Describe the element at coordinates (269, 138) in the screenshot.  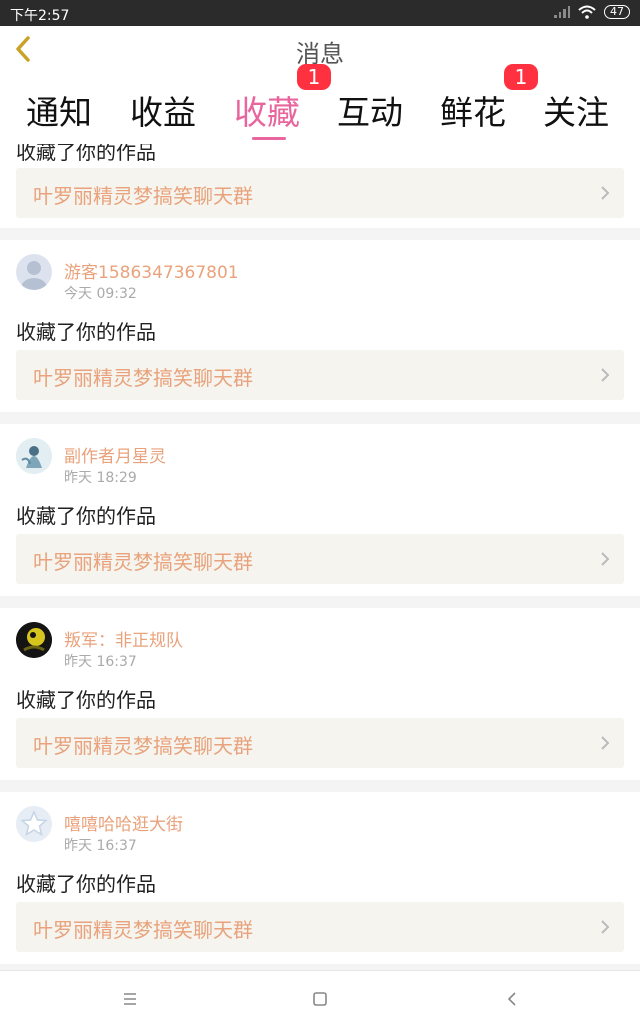
I see `active-tab-indicator` at that location.